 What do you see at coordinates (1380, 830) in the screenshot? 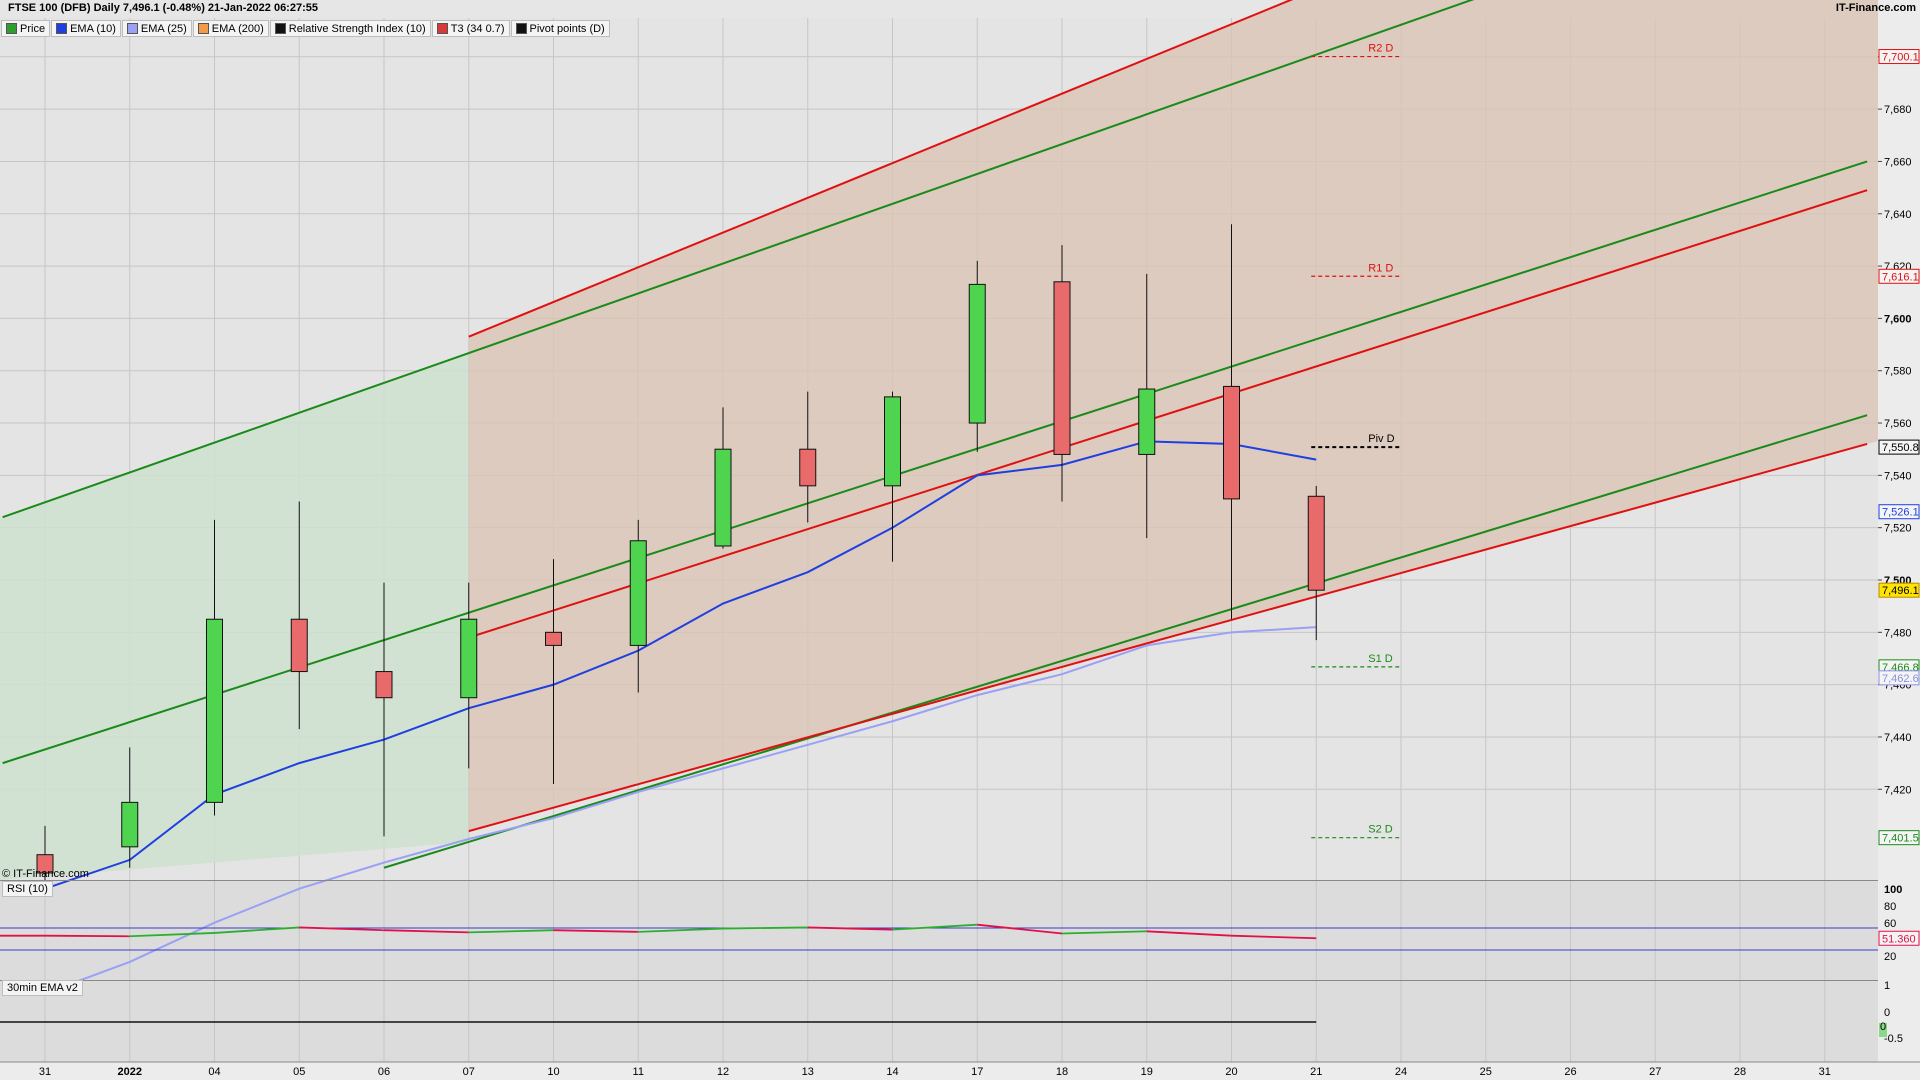
I see `pivot-label: S2 D` at bounding box center [1380, 830].